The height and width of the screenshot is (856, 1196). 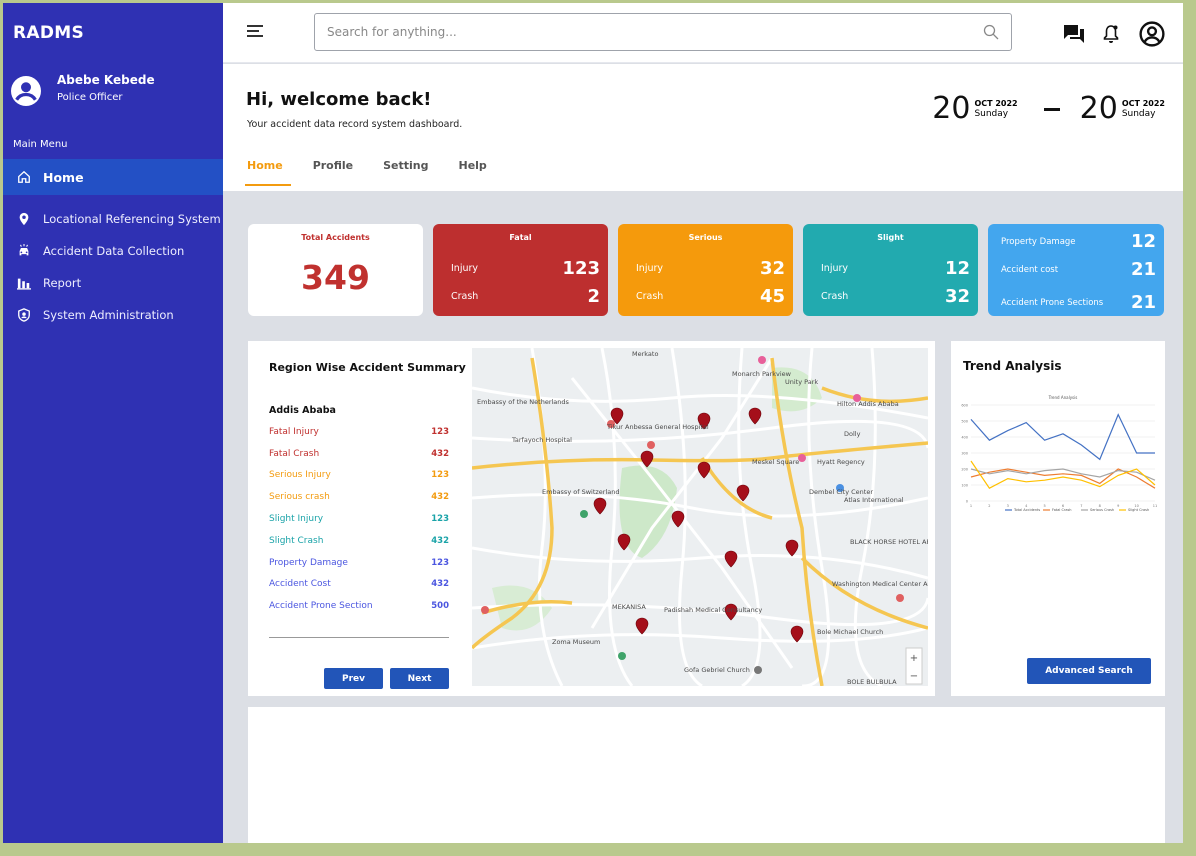 What do you see at coordinates (359, 606) in the screenshot?
I see `summary-row: Accident Prone Section 500` at bounding box center [359, 606].